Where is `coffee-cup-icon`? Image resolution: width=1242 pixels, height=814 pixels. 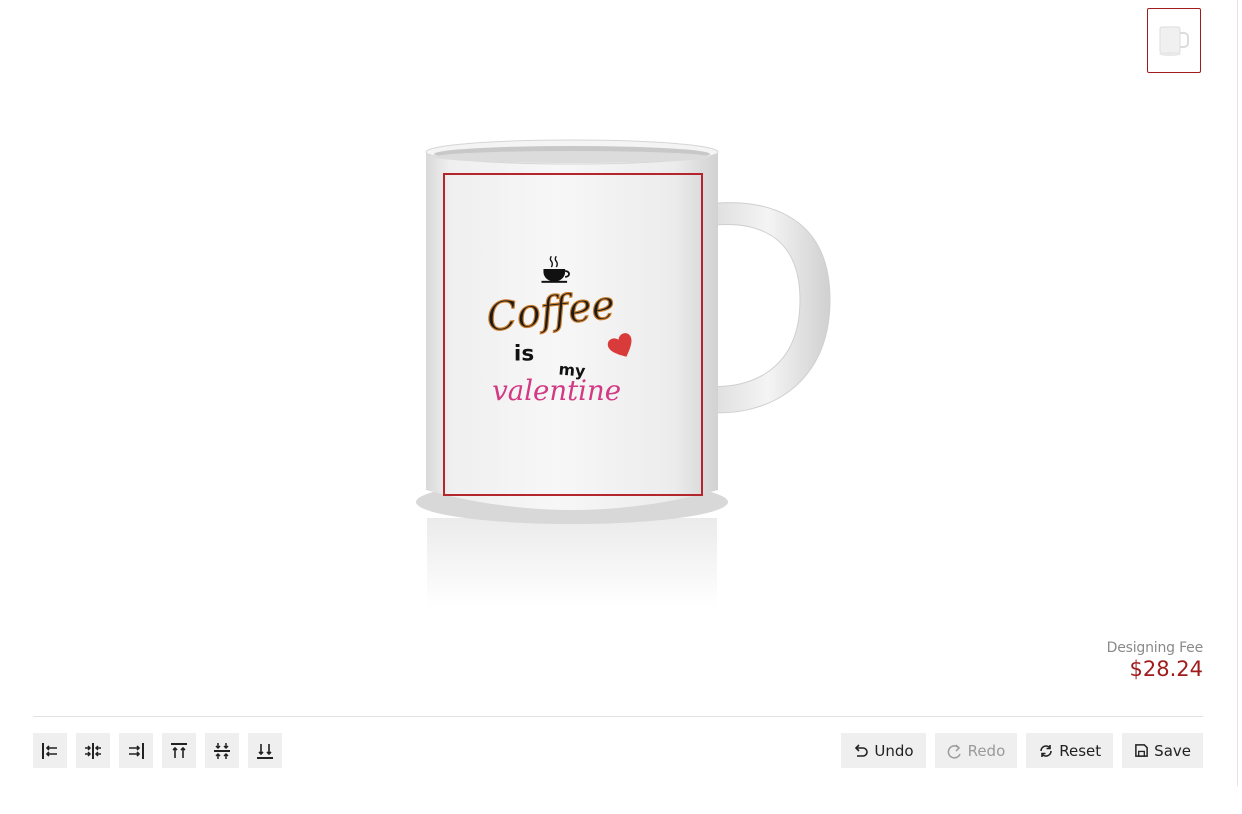
coffee-cup-icon is located at coordinates (555, 269).